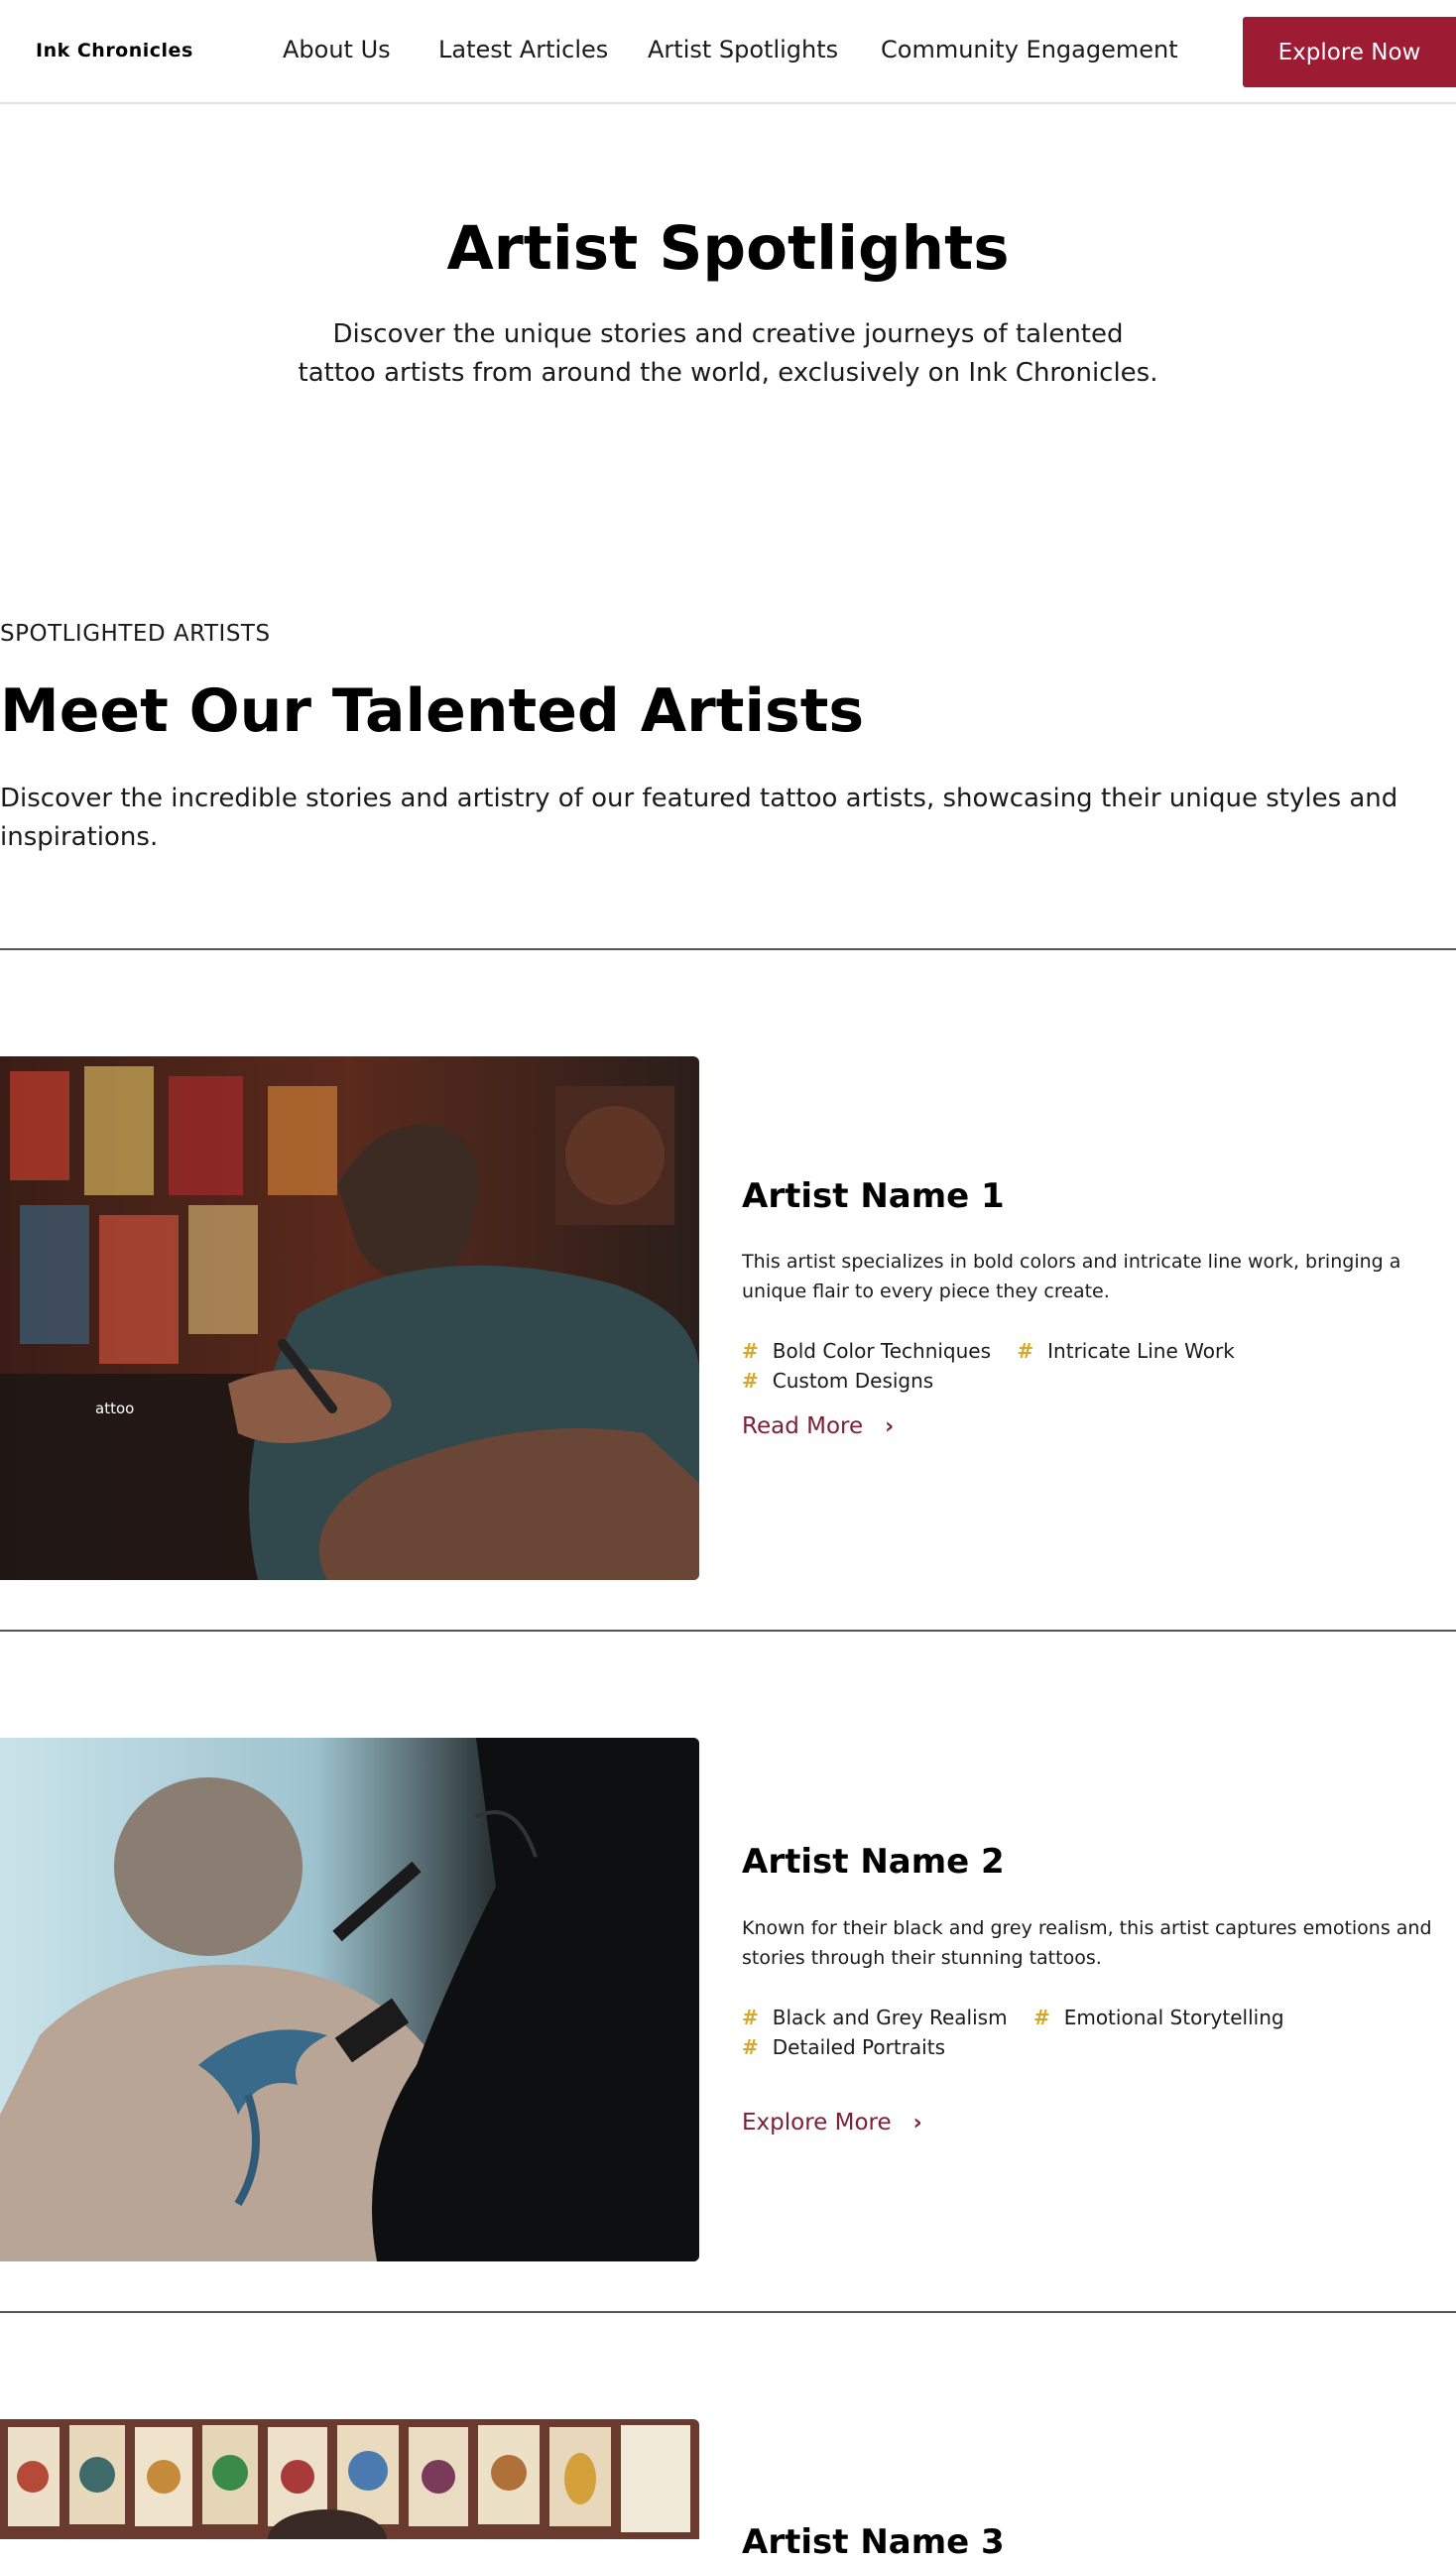 The width and height of the screenshot is (1456, 2562). Describe the element at coordinates (1173, 2017) in the screenshot. I see `tag-label: Emotional Storytelling` at that location.